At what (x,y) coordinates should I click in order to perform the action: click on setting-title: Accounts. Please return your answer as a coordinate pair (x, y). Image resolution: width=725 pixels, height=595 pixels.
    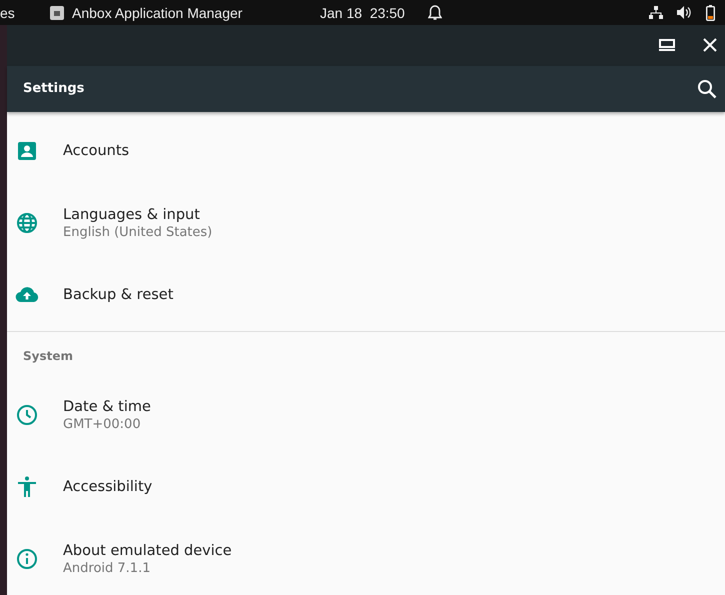
    Looking at the image, I should click on (96, 151).